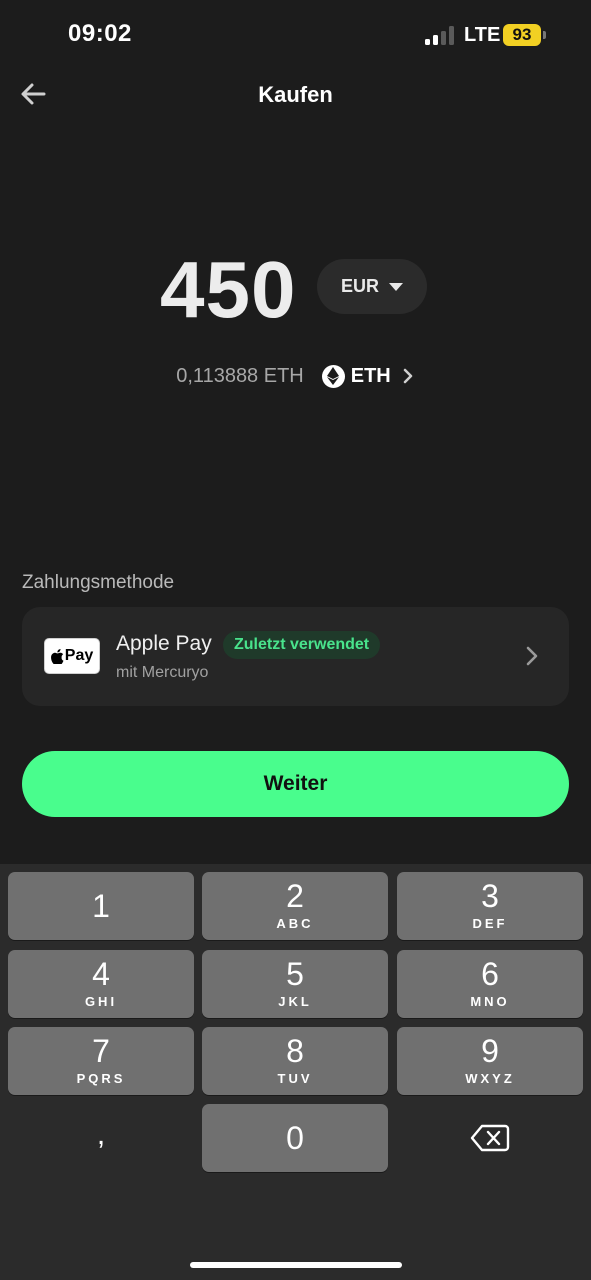  What do you see at coordinates (295, 1001) in the screenshot?
I see `key-letters: JKL` at bounding box center [295, 1001].